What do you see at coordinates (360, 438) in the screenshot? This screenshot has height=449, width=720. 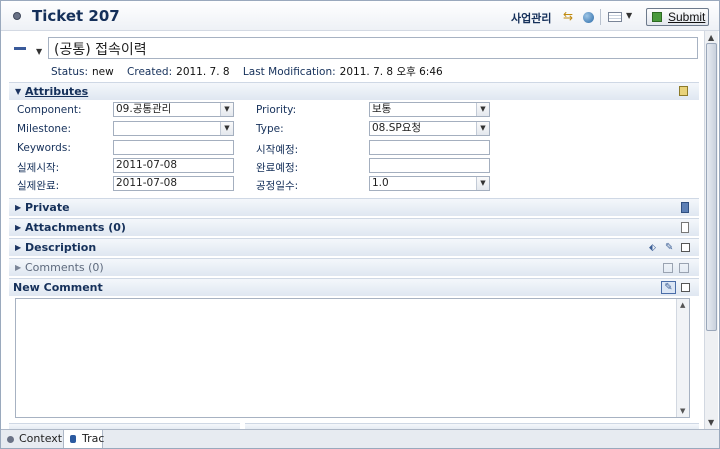 I see `editor-bottom-tabs: Context Trac` at bounding box center [360, 438].